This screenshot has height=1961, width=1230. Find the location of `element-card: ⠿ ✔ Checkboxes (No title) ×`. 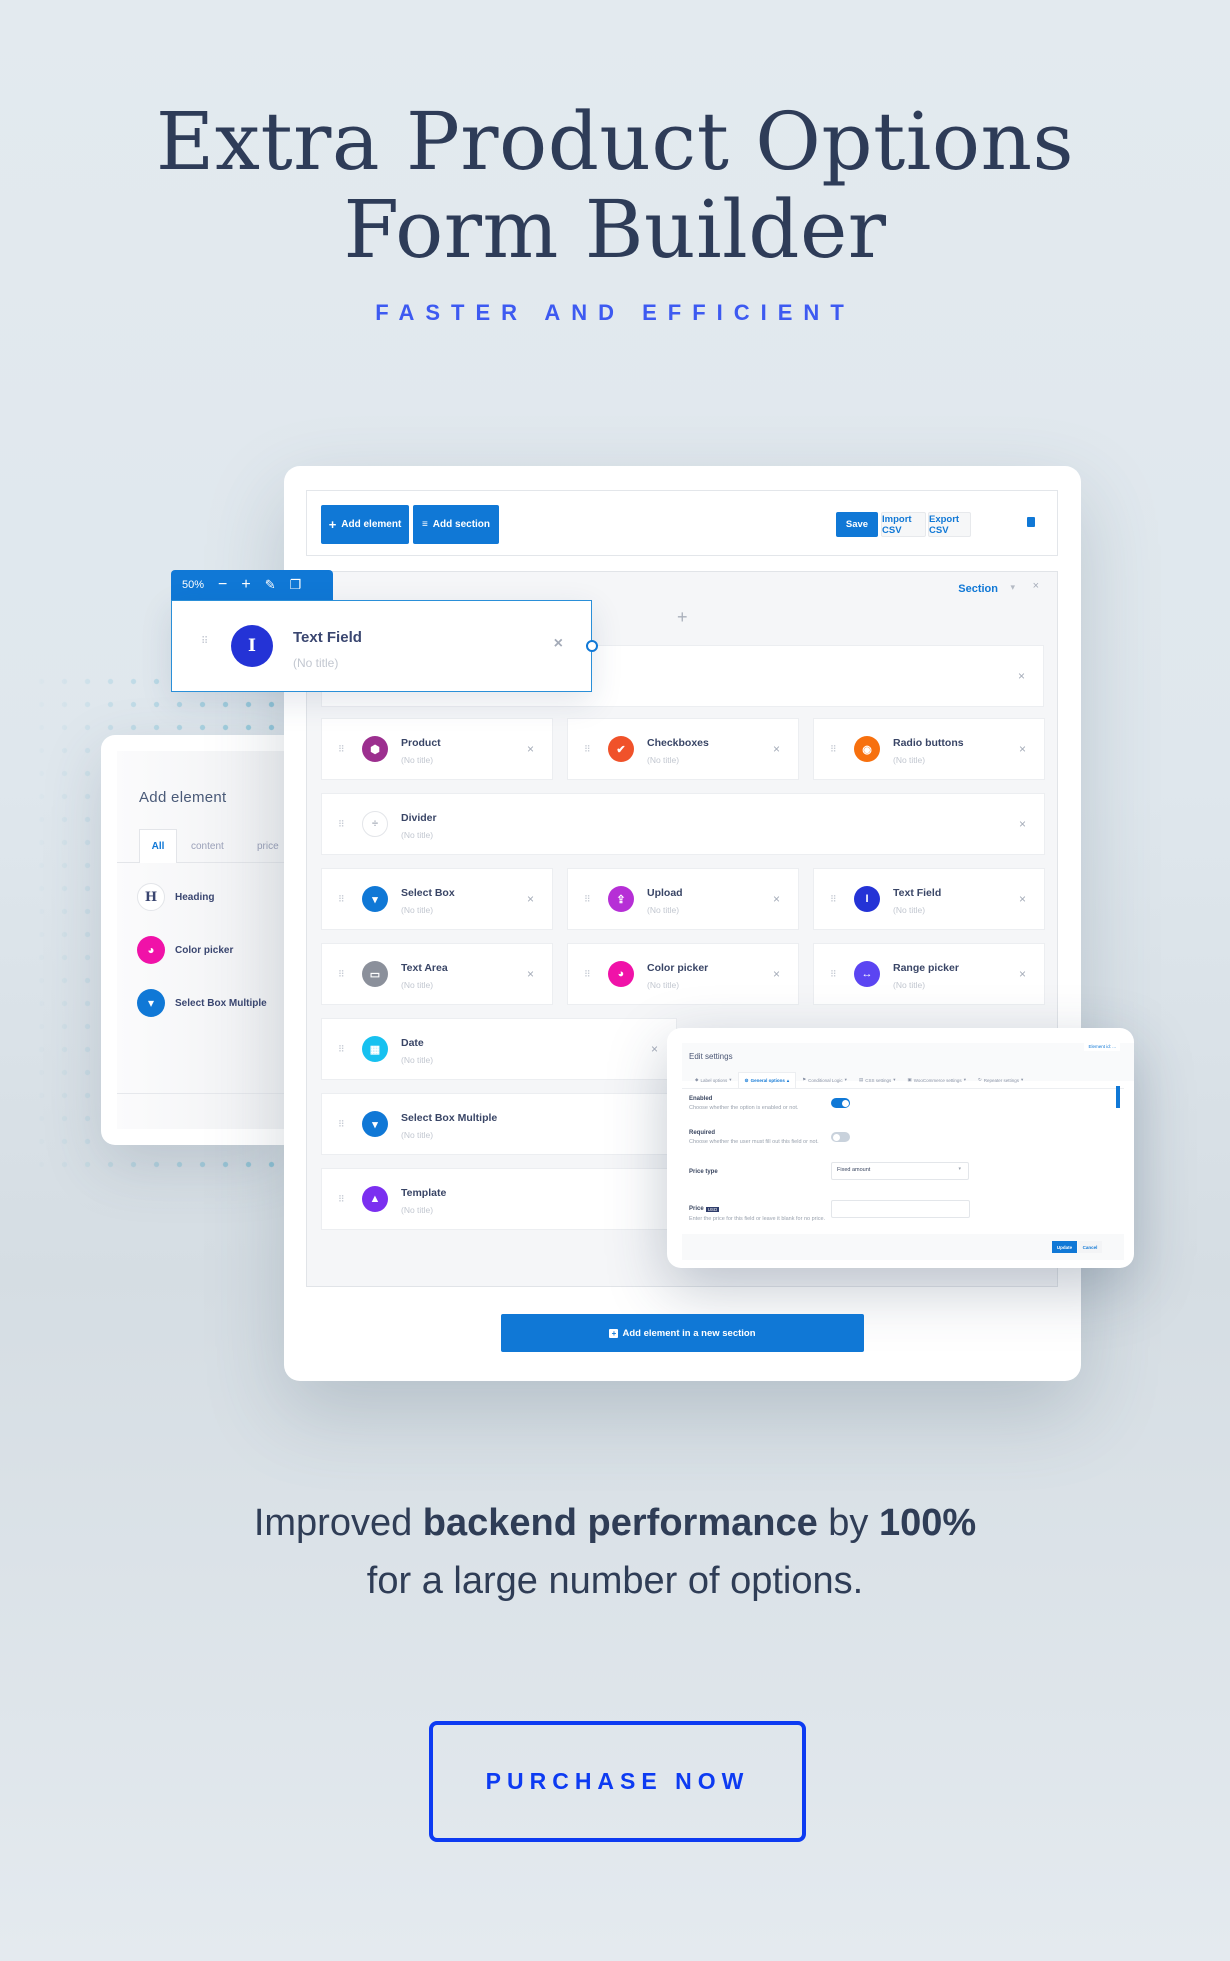

element-card: ⠿ ✔ Checkboxes (No title) × is located at coordinates (683, 749).